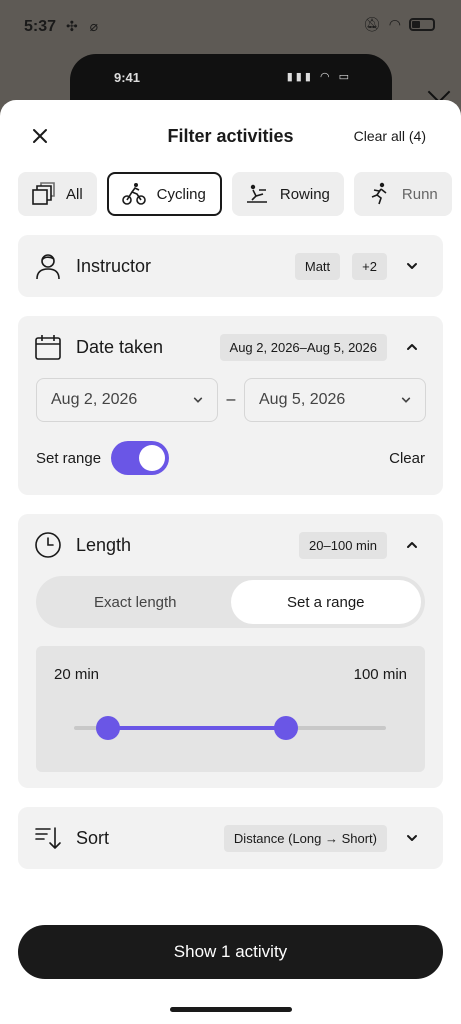  What do you see at coordinates (390, 136) in the screenshot?
I see `clear-all-button: Clear all (4)` at bounding box center [390, 136].